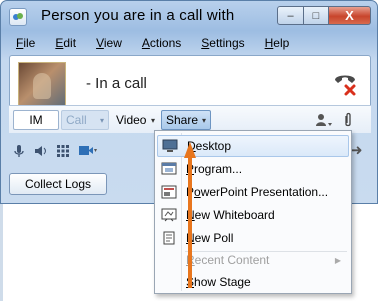 The height and width of the screenshot is (301, 381). I want to click on recent-content-label-rest: ecent Content, so click(232, 260).